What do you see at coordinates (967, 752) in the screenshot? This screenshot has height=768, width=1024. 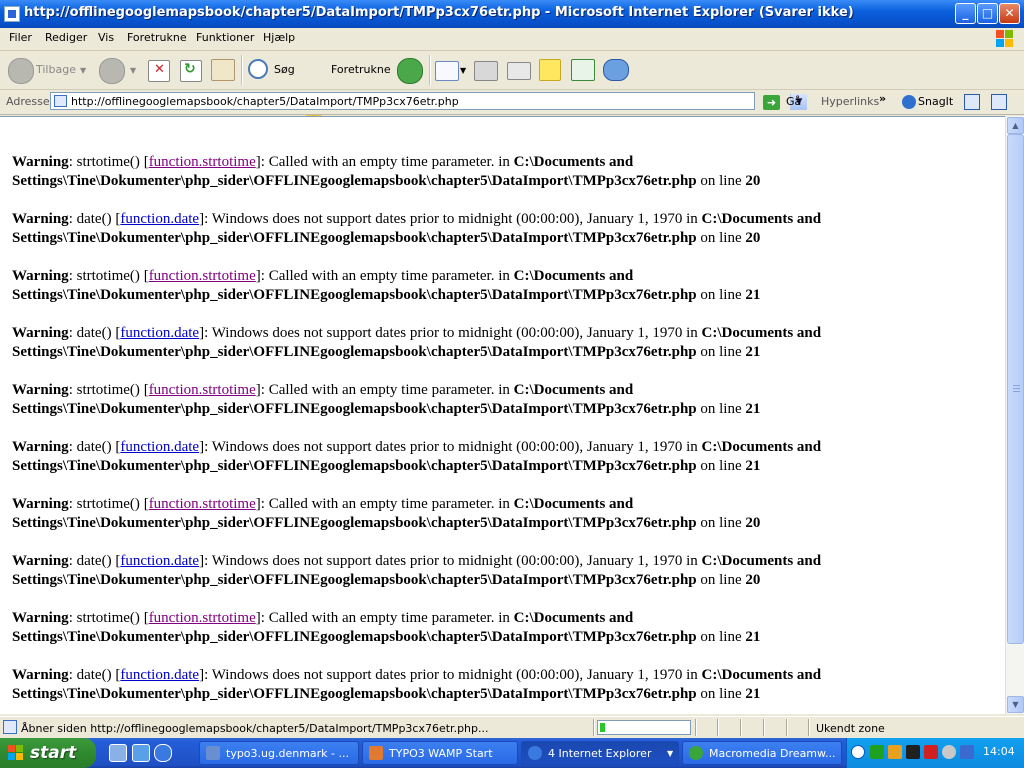 I see `tray-messenger-icon` at bounding box center [967, 752].